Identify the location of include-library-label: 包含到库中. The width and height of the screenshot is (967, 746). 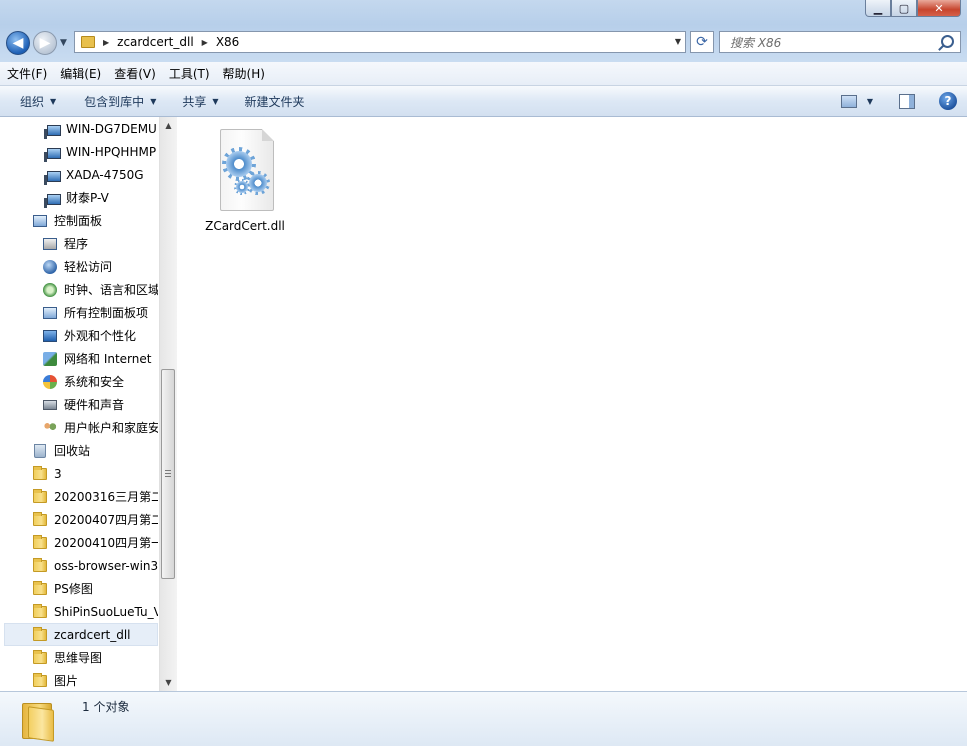
(114, 101).